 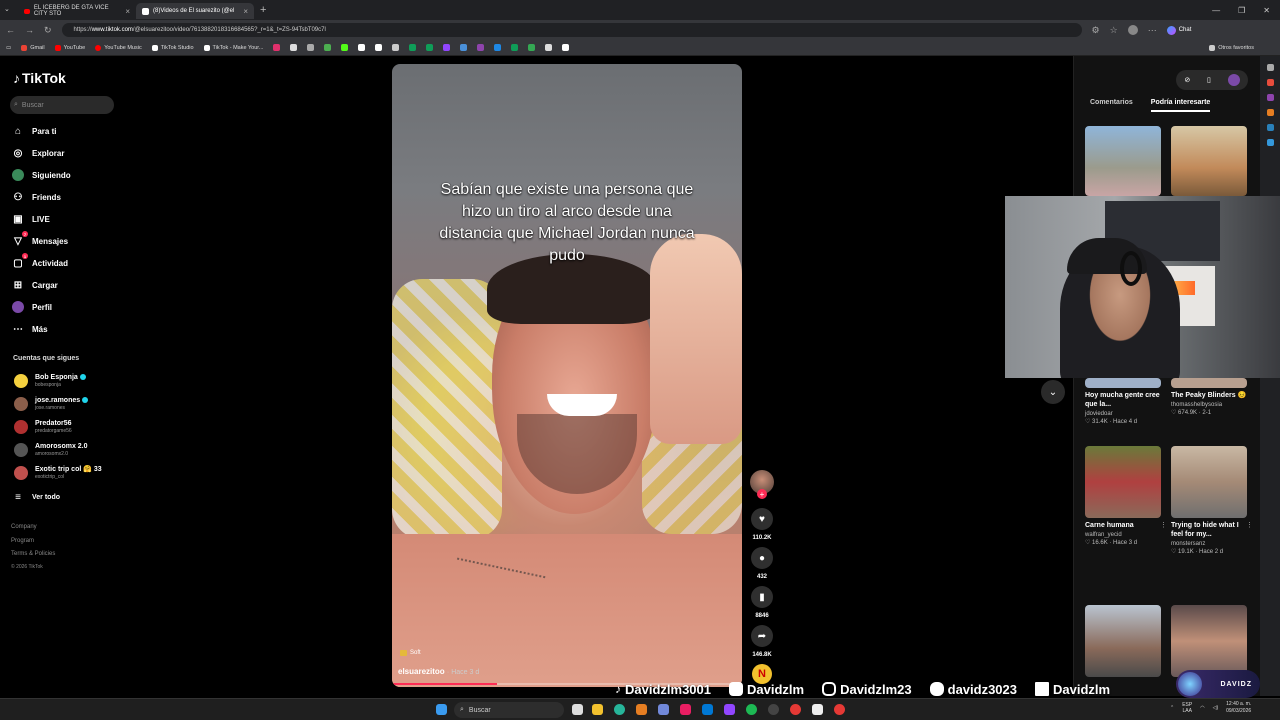 I want to click on compass-icon: ⊘, so click(x=1187, y=80).